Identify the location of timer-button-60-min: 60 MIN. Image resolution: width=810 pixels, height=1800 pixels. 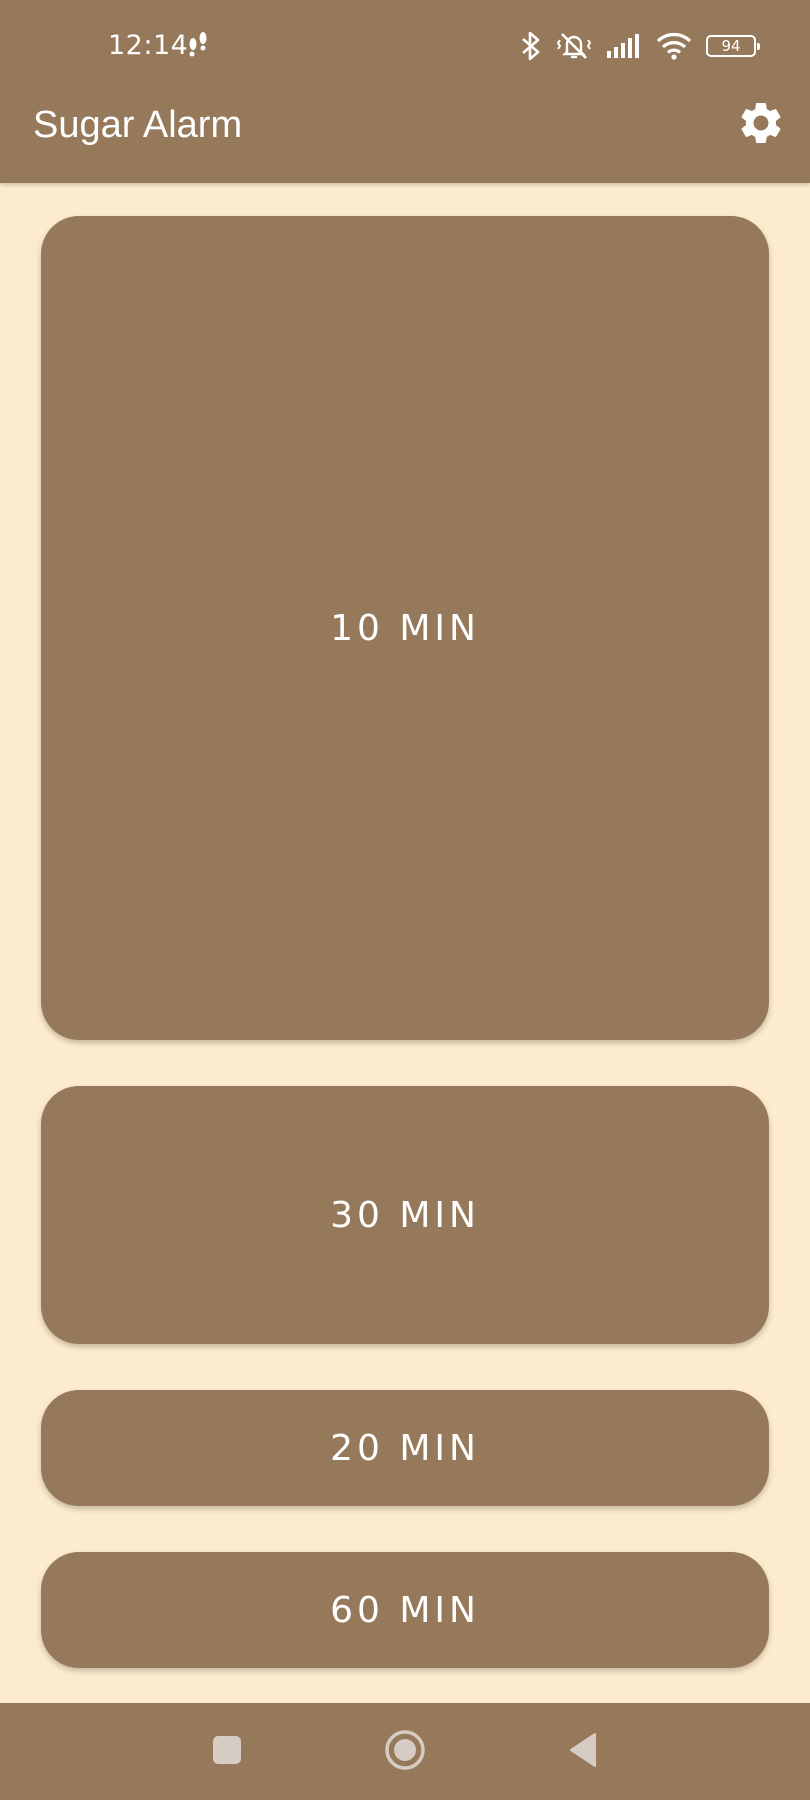
(405, 1610).